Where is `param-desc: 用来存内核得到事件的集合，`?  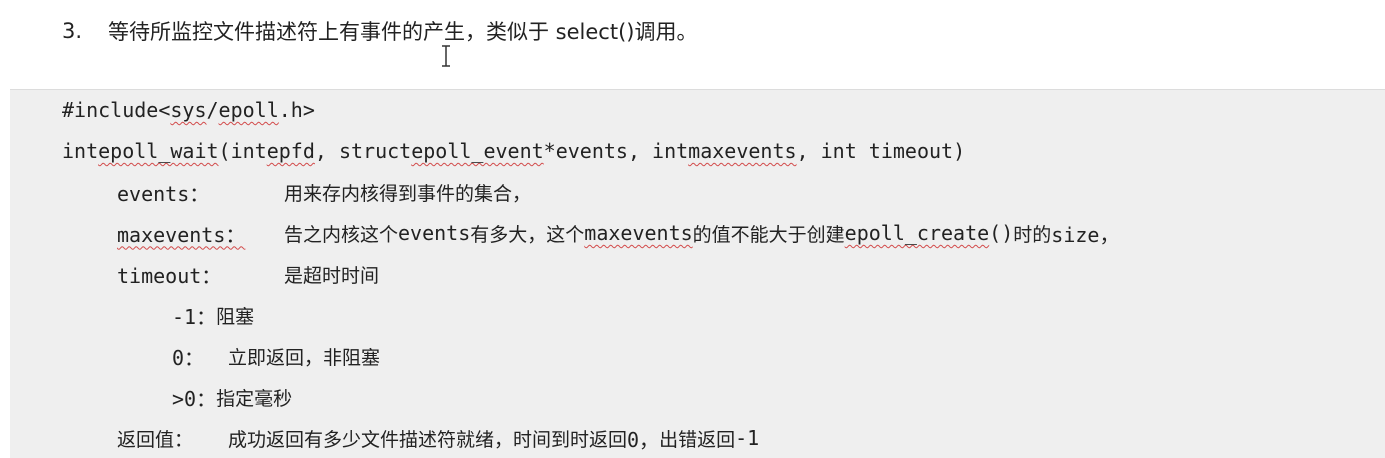
param-desc: 用来存内核得到事件的集合， is located at coordinates (408, 193).